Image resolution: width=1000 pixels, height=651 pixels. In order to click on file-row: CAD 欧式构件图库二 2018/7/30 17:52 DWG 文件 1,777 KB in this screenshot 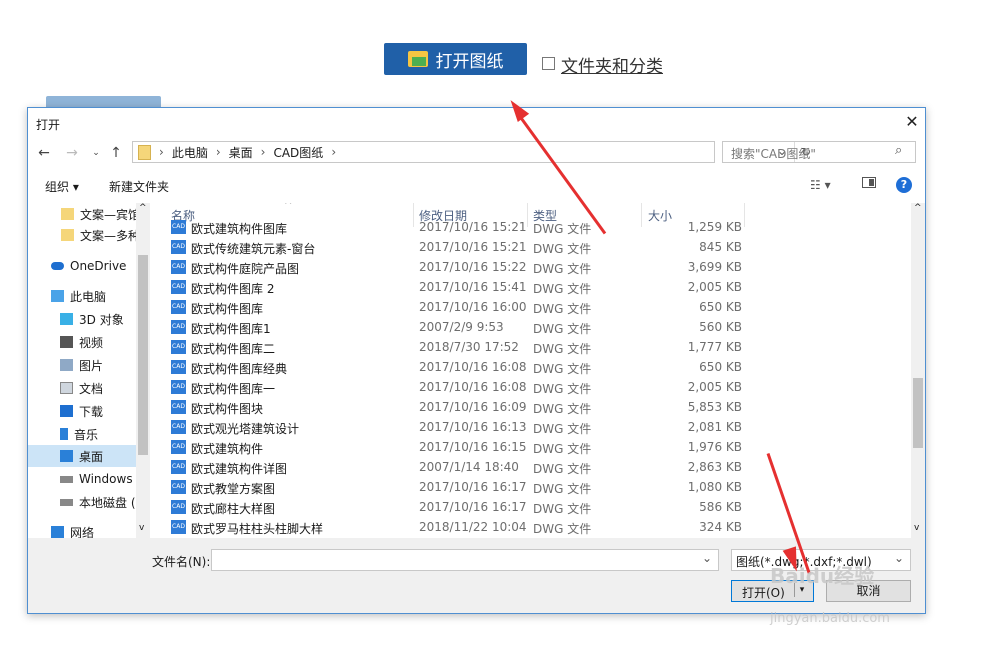, I will do `click(536, 347)`.